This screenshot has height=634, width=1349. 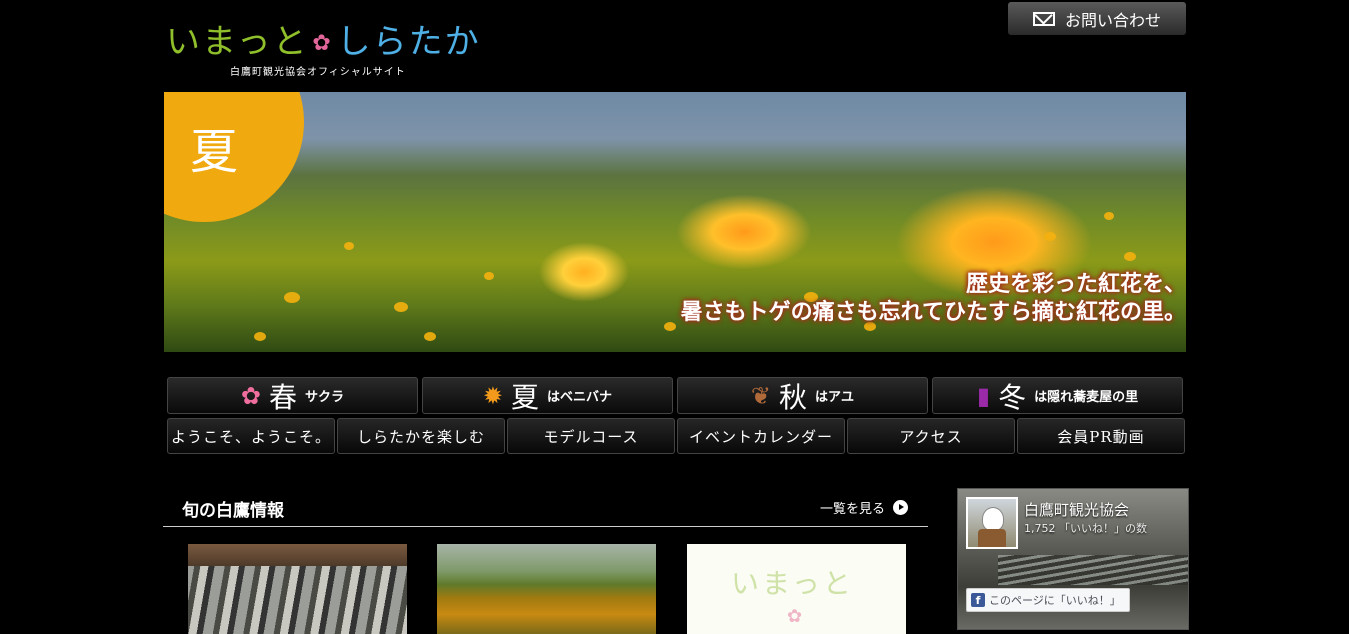 I want to click on info-thumbnail-safflower-field, so click(x=546, y=589).